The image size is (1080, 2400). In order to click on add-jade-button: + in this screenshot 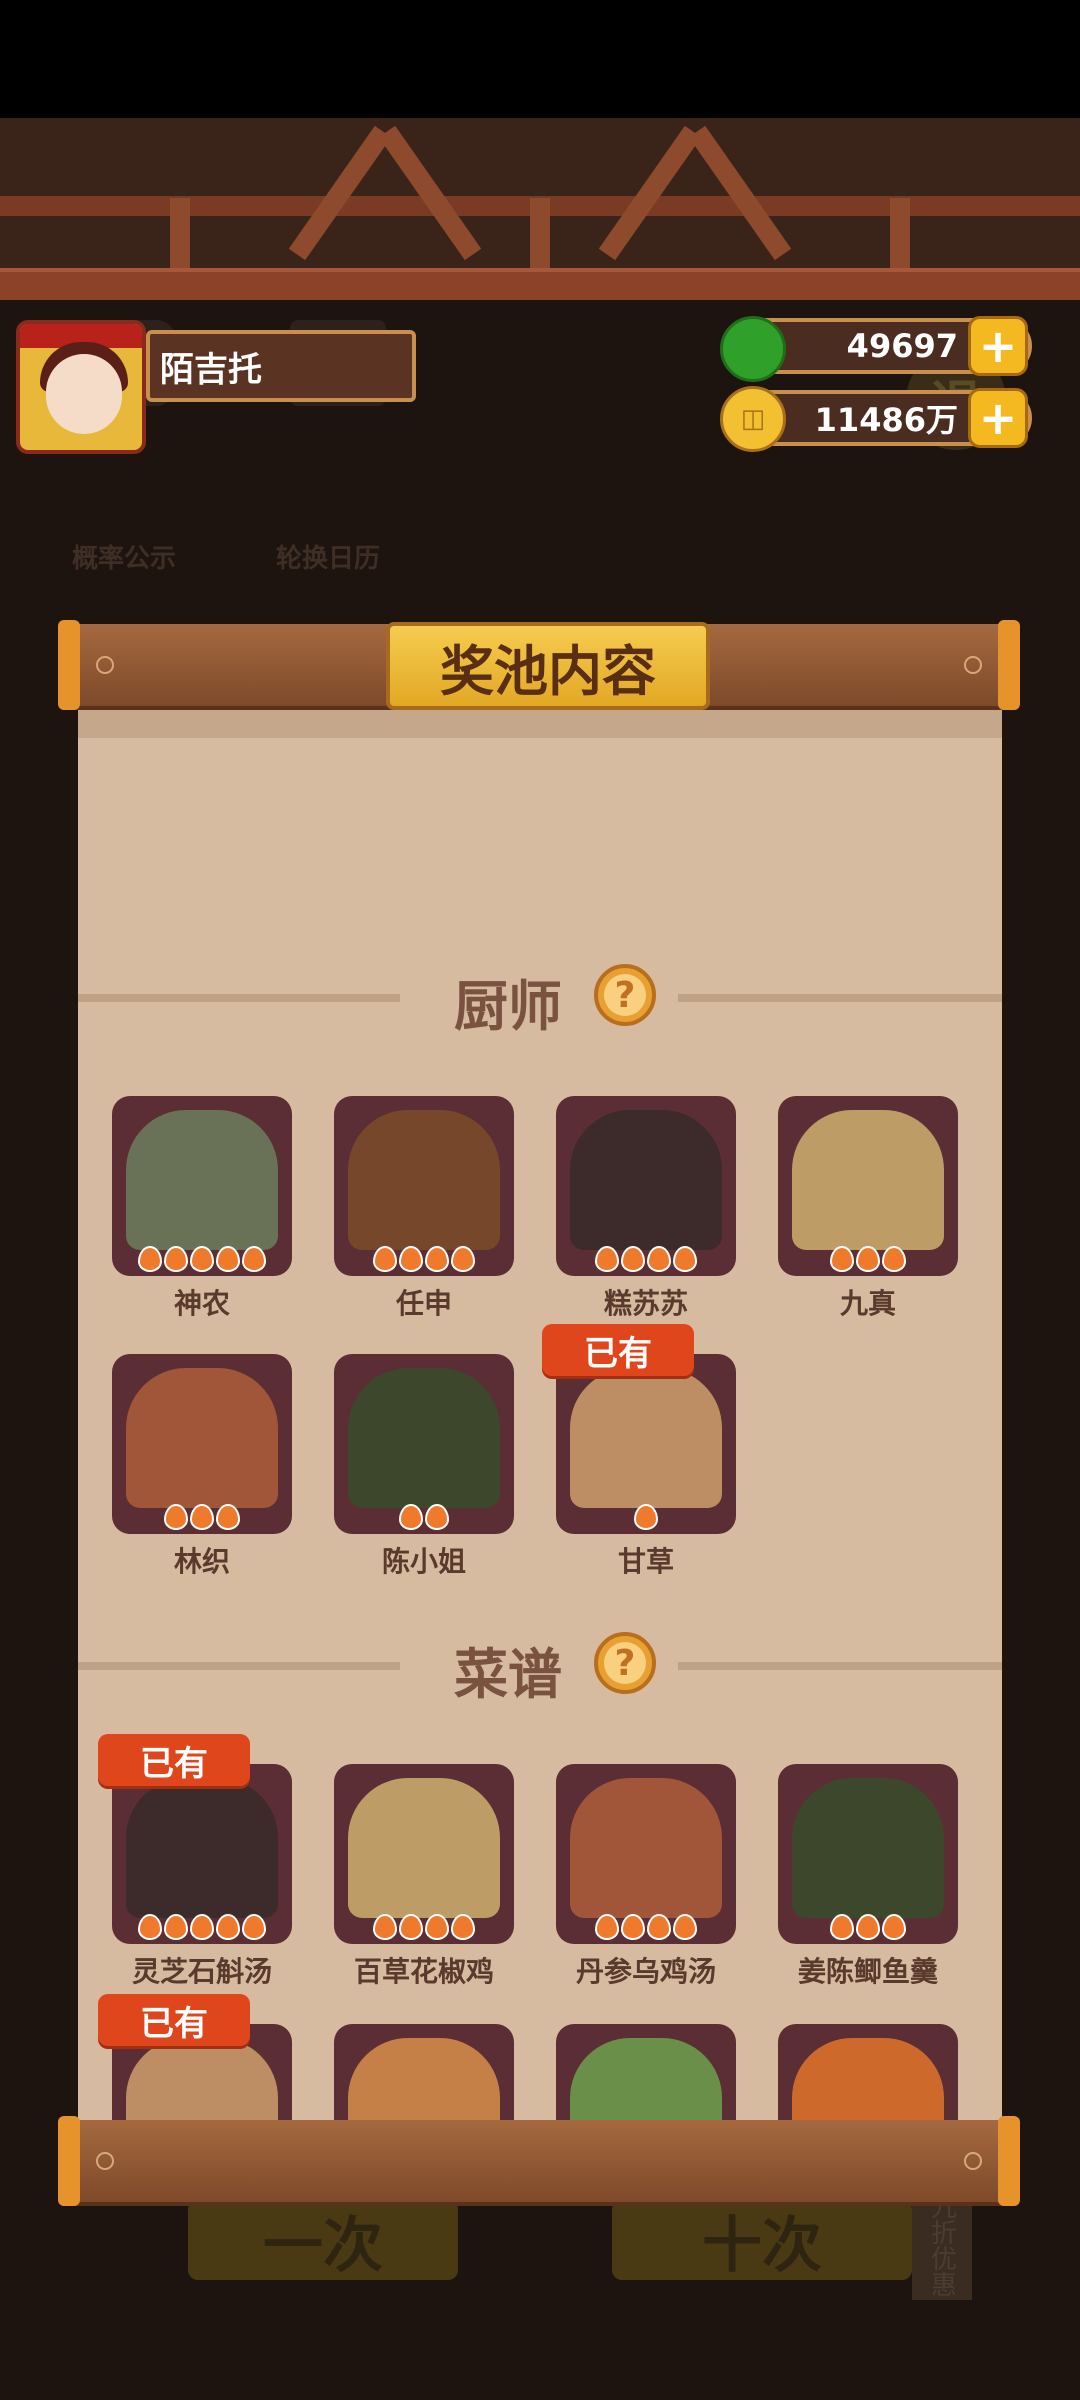, I will do `click(998, 346)`.